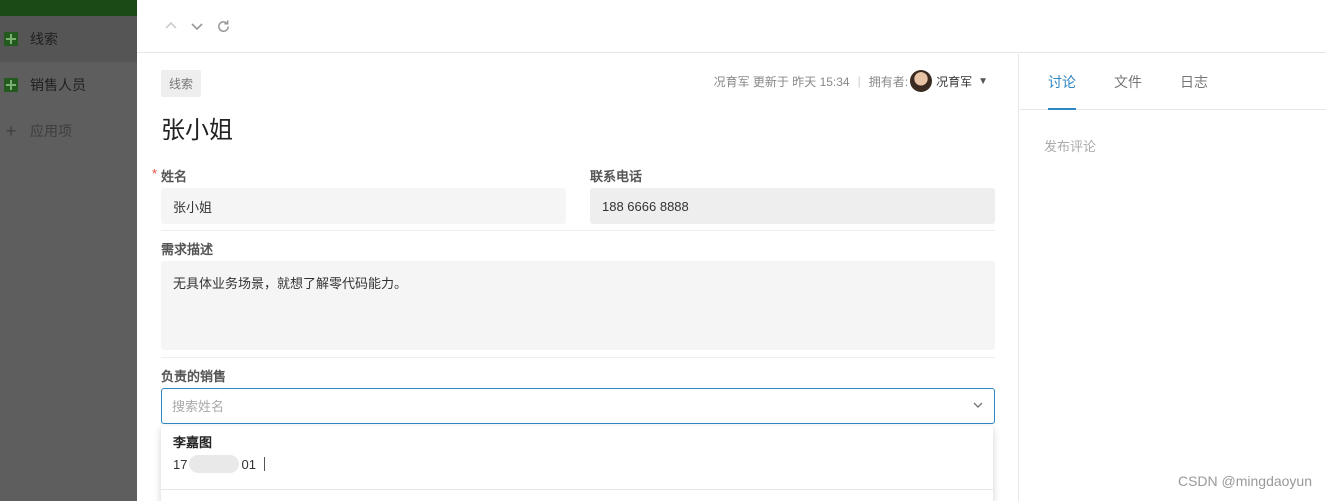  Describe the element at coordinates (68, 39) in the screenshot. I see `sidebar-item-leads: 线索` at that location.